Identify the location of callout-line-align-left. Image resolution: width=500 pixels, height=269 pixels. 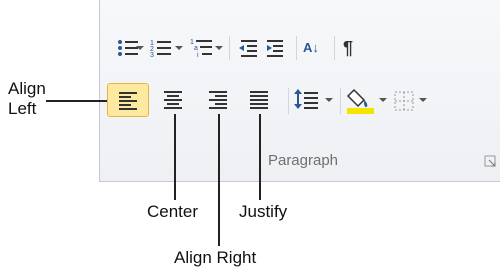
(76, 101).